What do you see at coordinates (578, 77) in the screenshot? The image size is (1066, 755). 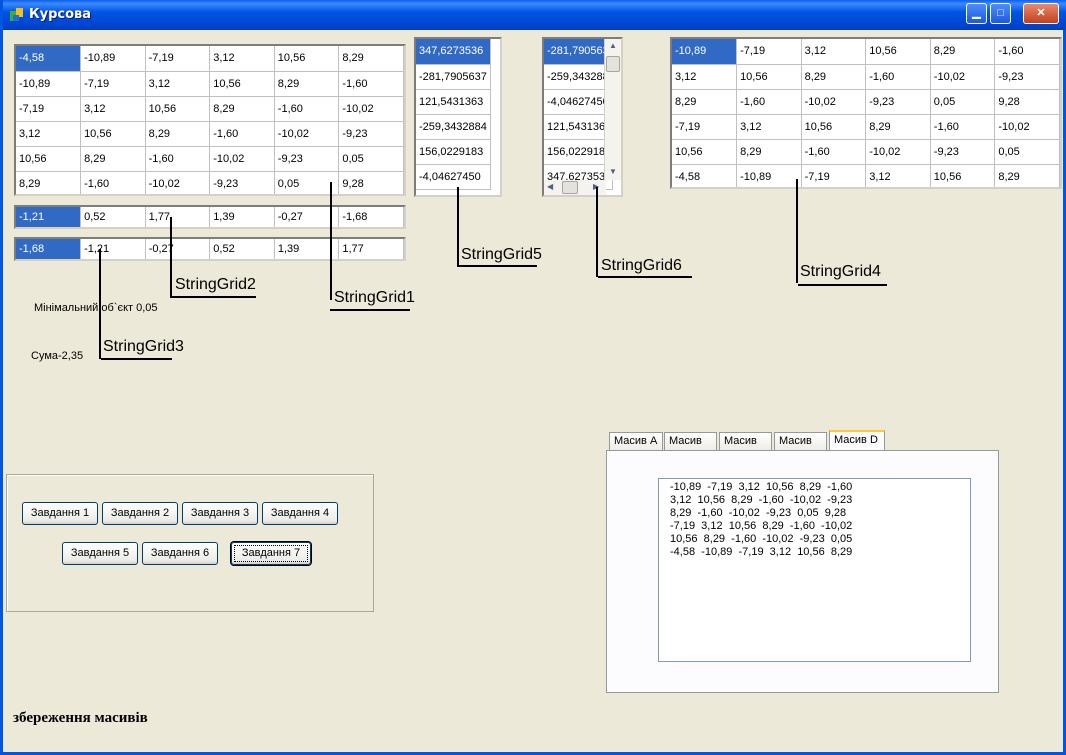 I see `grid-cell: -259,343288` at bounding box center [578, 77].